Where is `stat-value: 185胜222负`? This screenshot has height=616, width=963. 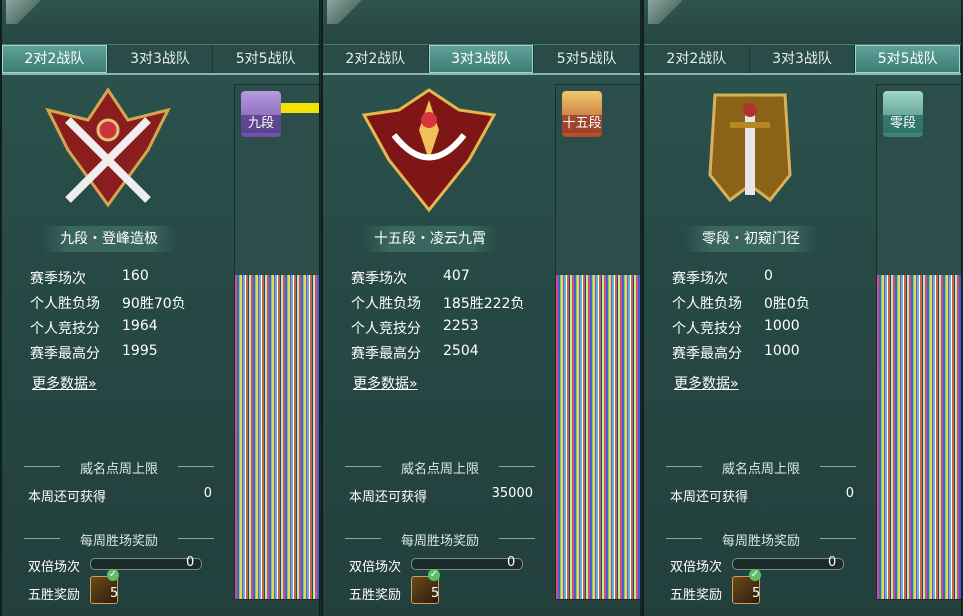
stat-value: 185胜222负 is located at coordinates (484, 304).